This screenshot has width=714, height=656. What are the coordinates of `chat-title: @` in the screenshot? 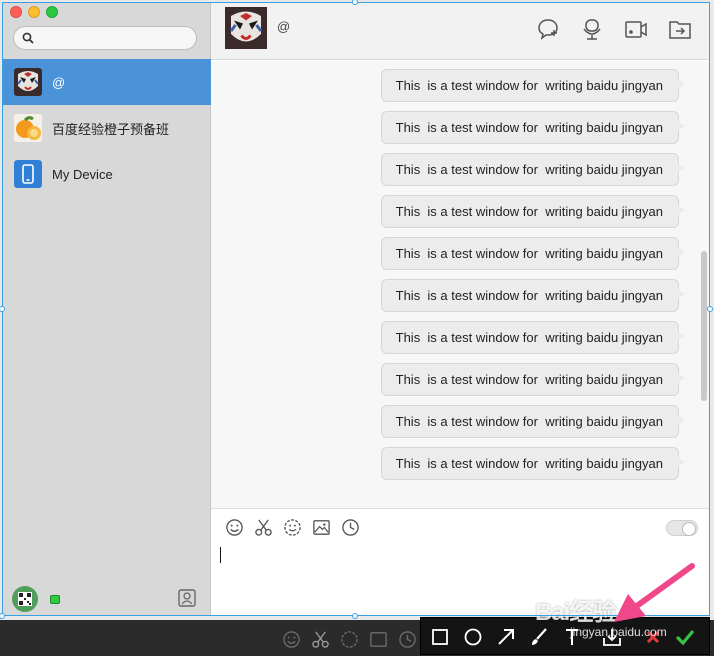 It's located at (284, 26).